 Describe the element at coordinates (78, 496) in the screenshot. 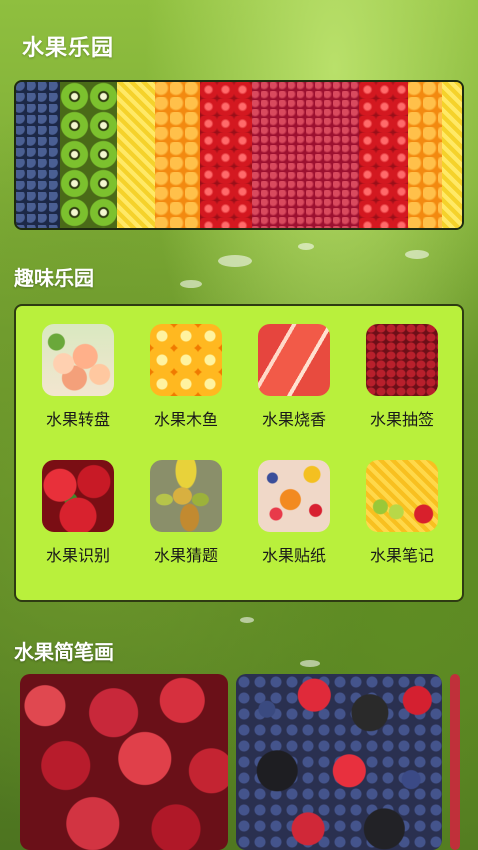

I see `red-apples-image-icon` at that location.